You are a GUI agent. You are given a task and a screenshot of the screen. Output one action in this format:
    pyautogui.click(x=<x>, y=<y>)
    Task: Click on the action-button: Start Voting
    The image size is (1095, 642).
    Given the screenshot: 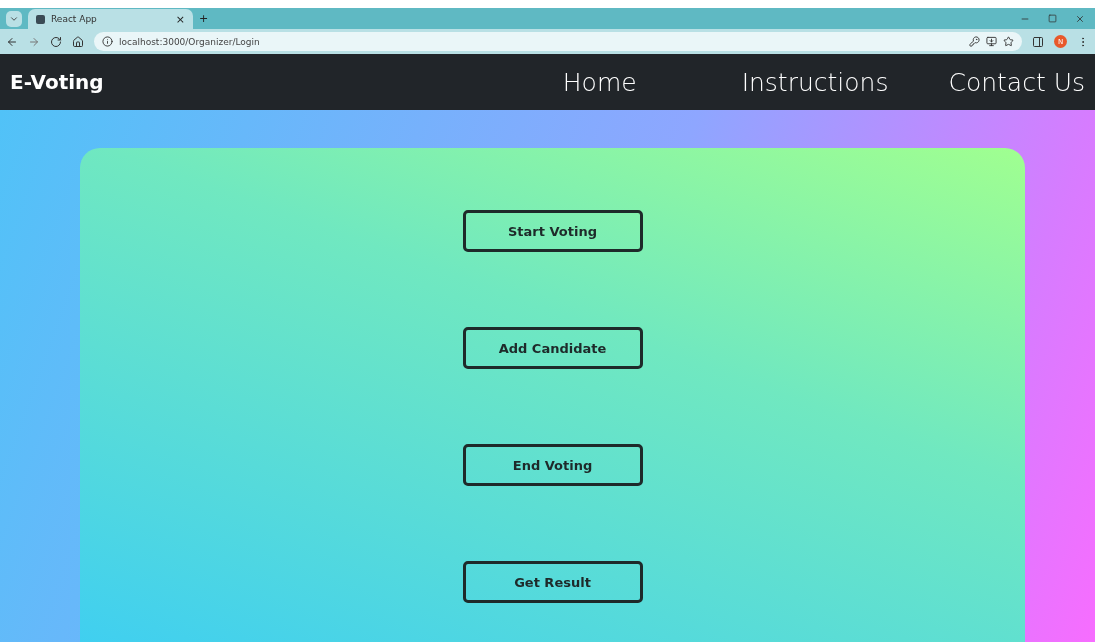 What is the action you would take?
    pyautogui.click(x=552, y=231)
    